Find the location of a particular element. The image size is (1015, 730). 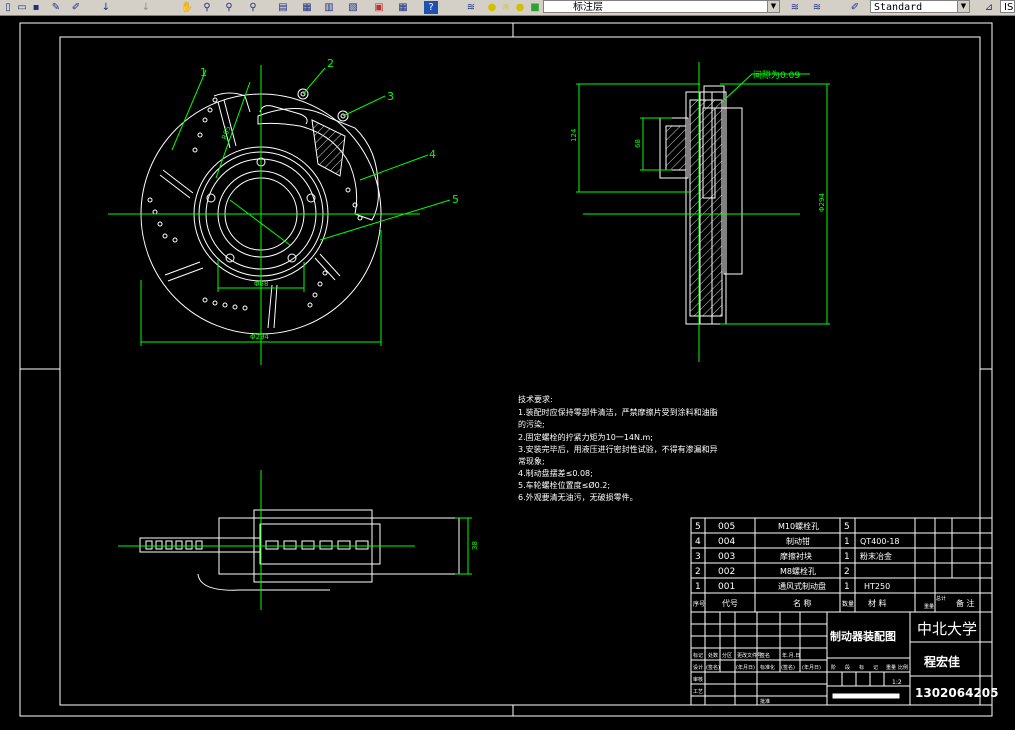

bom-code: 002 is located at coordinates (726, 572).